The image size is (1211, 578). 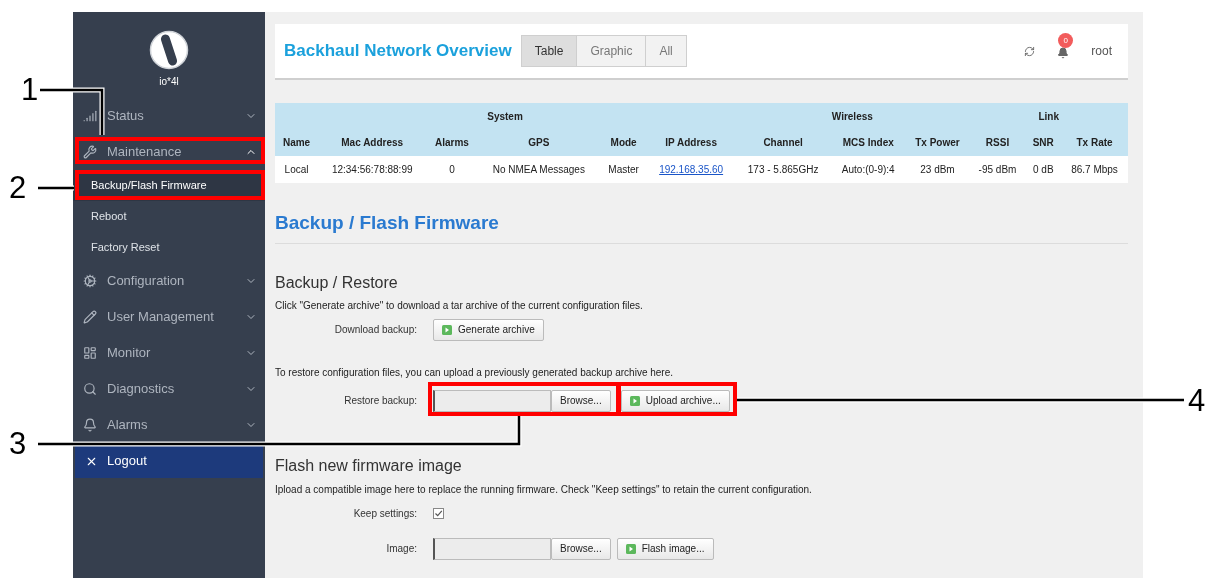 I want to click on sidebar-item: Alarms, so click(x=169, y=425).